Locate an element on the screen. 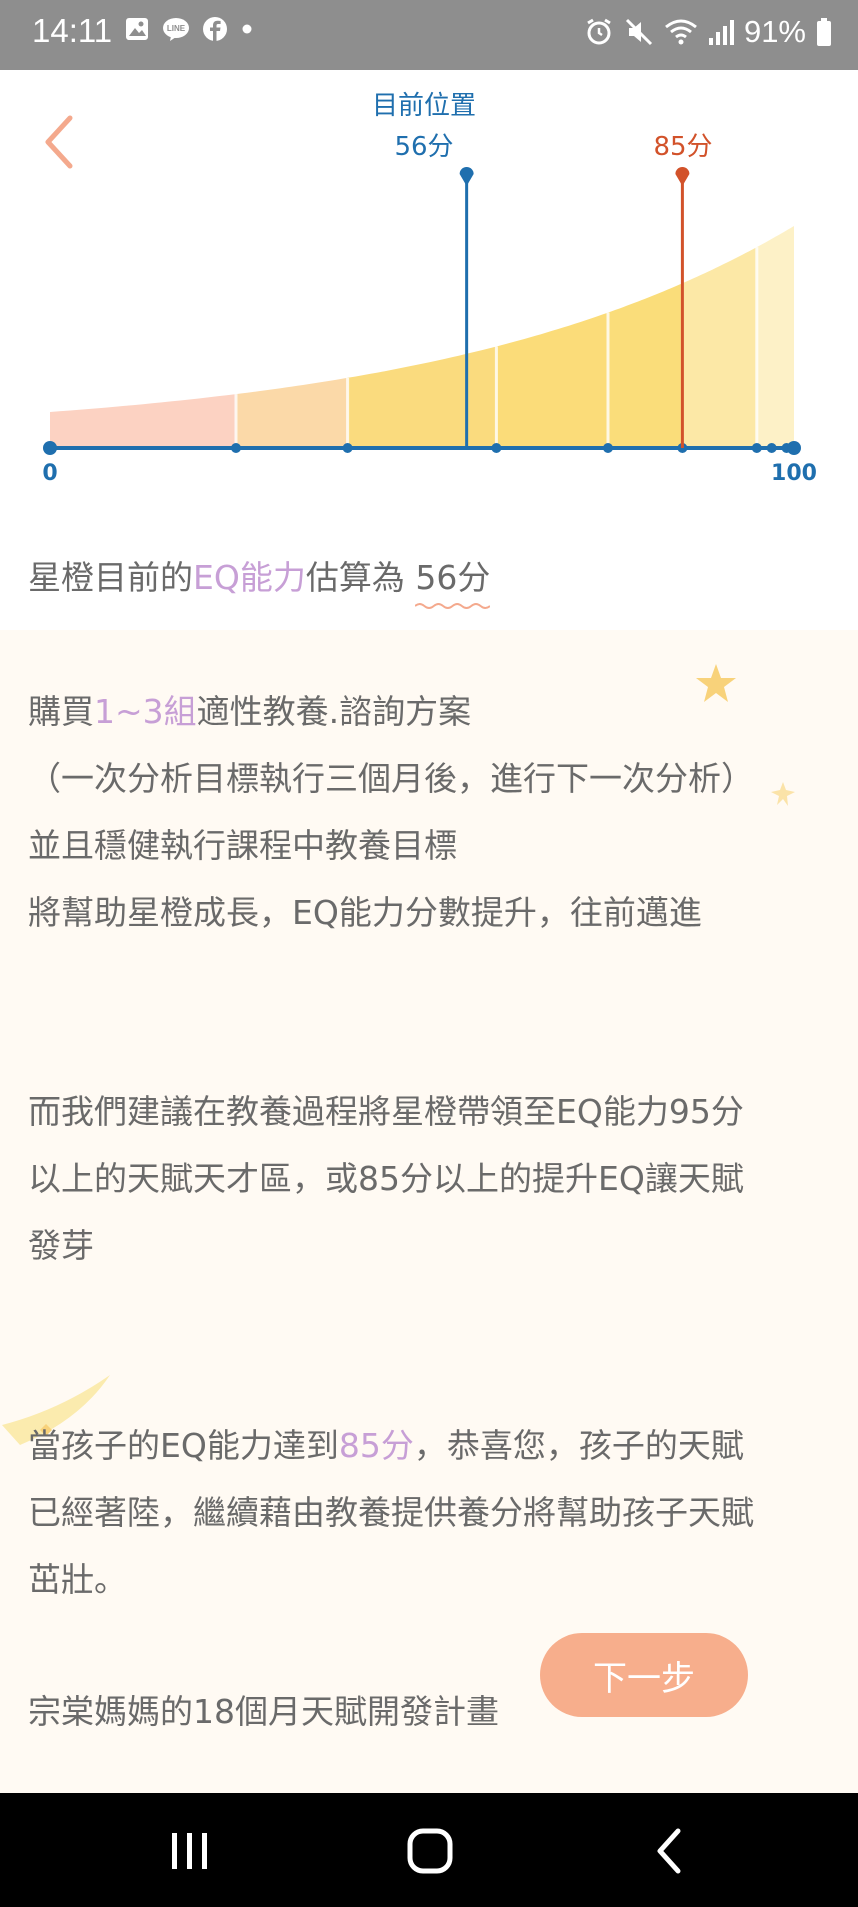  status-bar: 14:11 LINE 91% is located at coordinates (429, 35).